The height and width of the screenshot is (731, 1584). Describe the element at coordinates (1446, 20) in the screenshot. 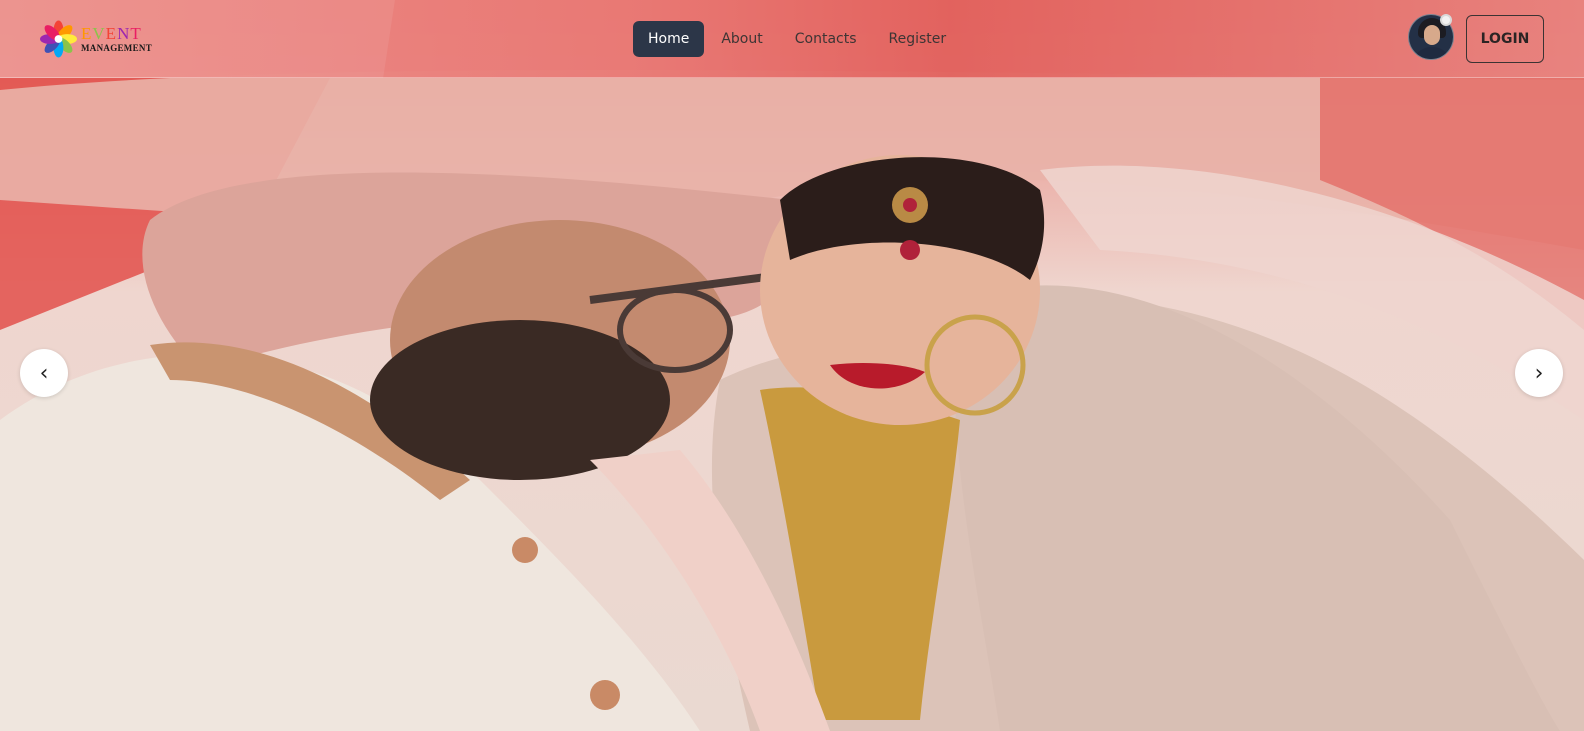

I see `online-status-dot` at that location.